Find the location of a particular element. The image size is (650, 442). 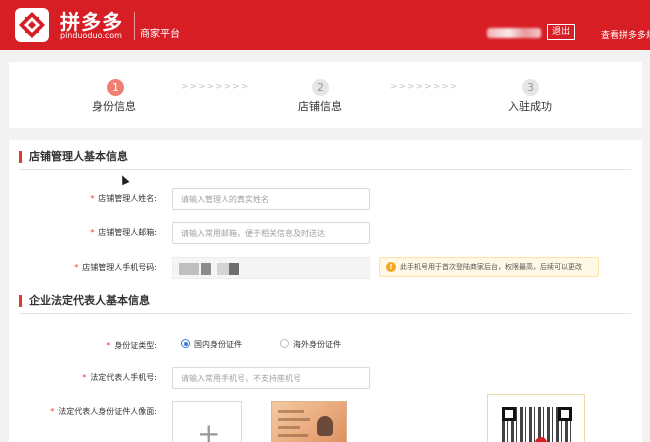

phone-tip-banner: ! 此手机号用于首次登陆商家后台，权限最高，后续可以更改 is located at coordinates (489, 267).